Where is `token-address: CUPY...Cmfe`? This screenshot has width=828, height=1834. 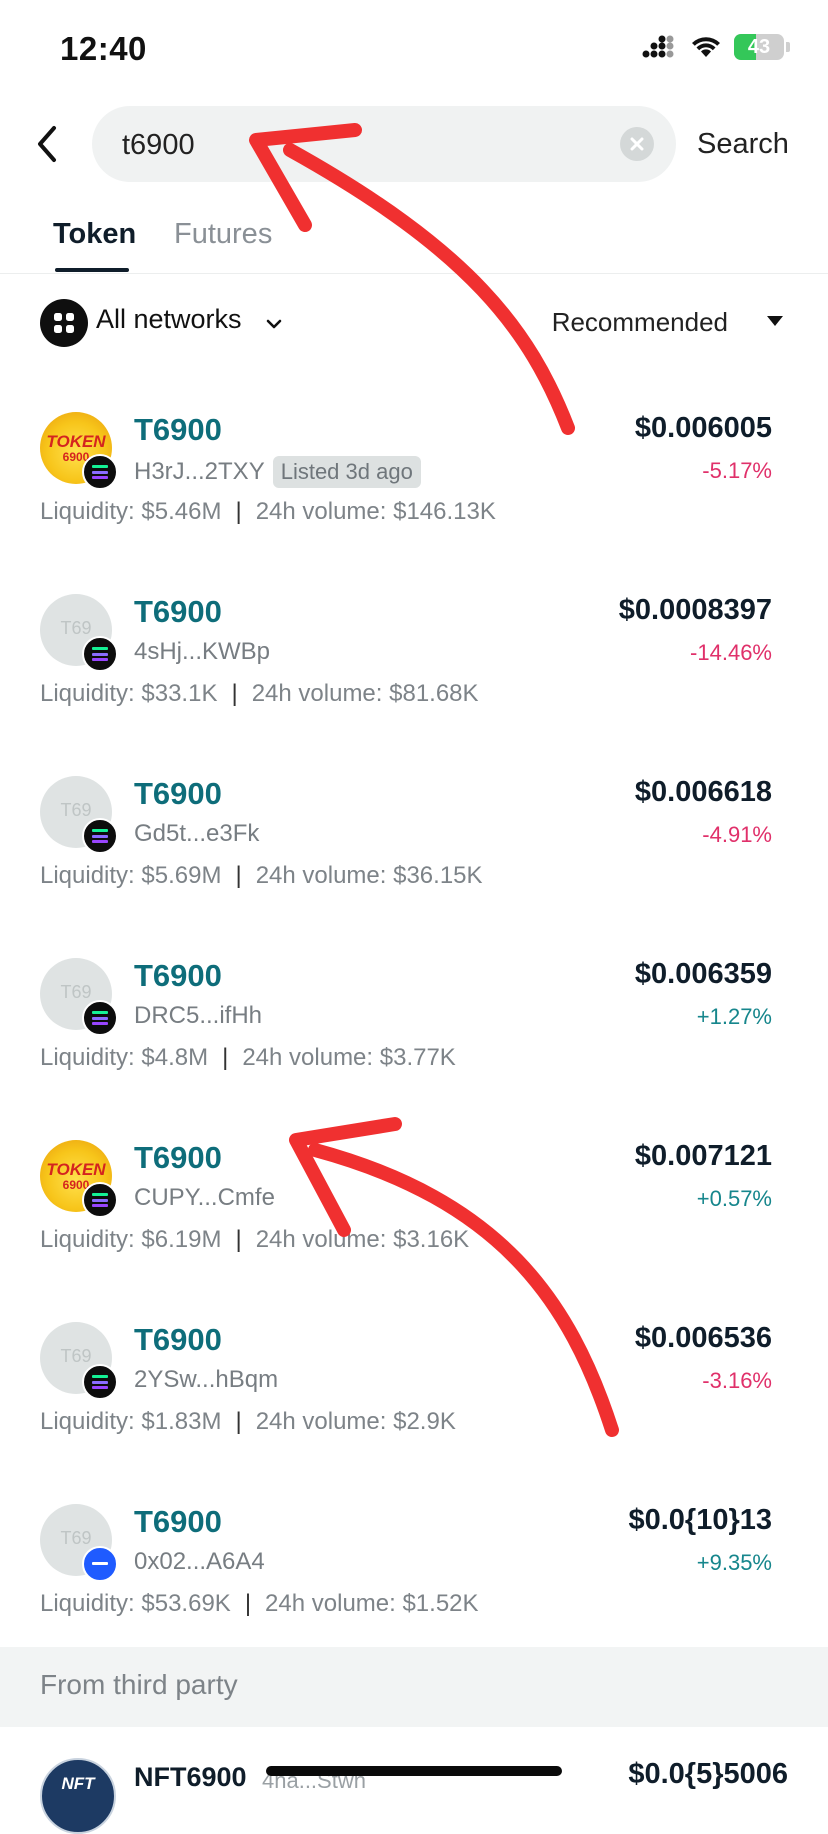
token-address: CUPY...Cmfe is located at coordinates (204, 1198).